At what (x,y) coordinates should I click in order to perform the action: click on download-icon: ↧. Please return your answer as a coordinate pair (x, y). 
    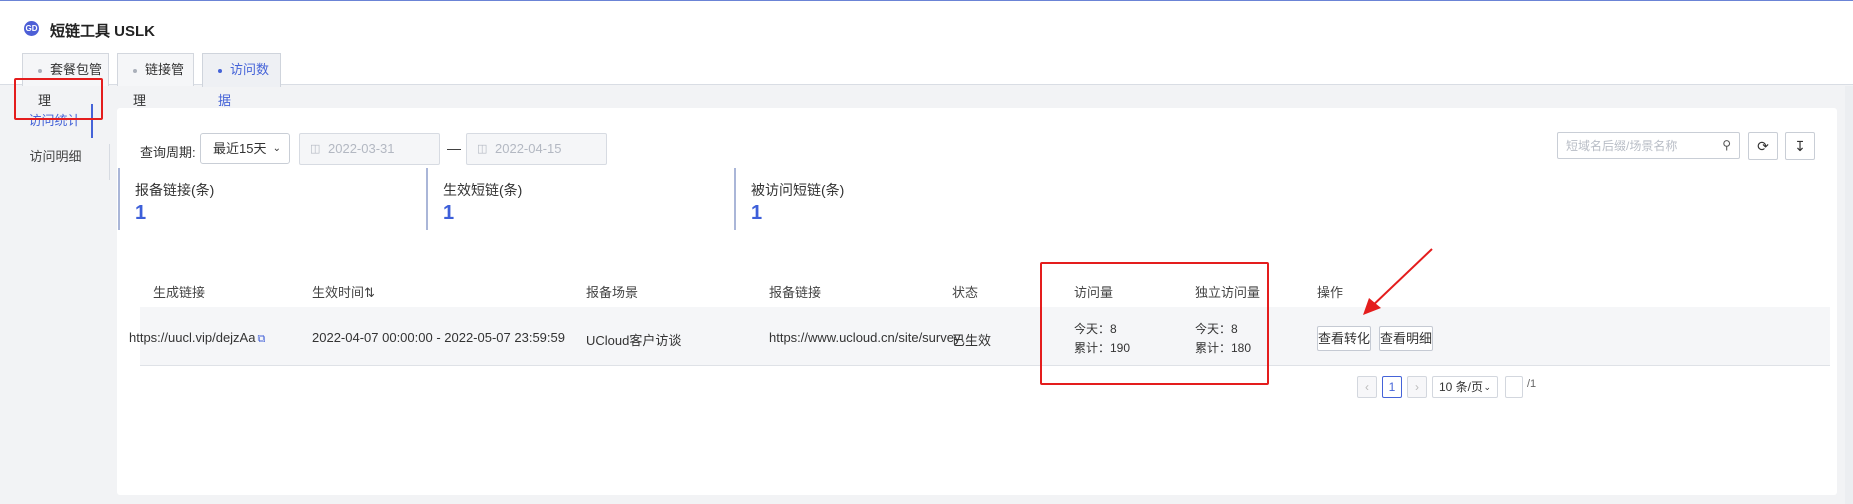
    Looking at the image, I should click on (1800, 146).